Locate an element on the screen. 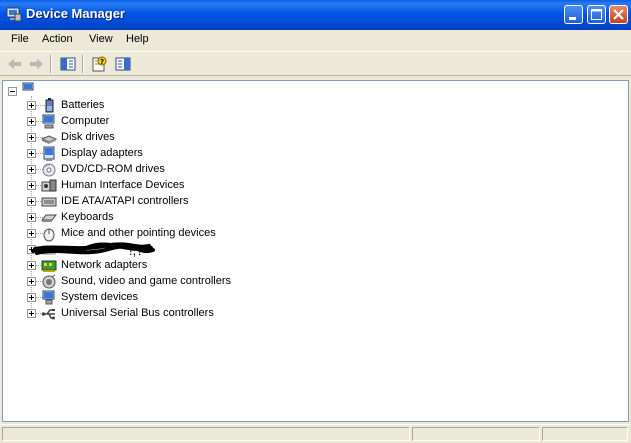 Image resolution: width=631 pixels, height=443 pixels. sound-icon is located at coordinates (49, 281).